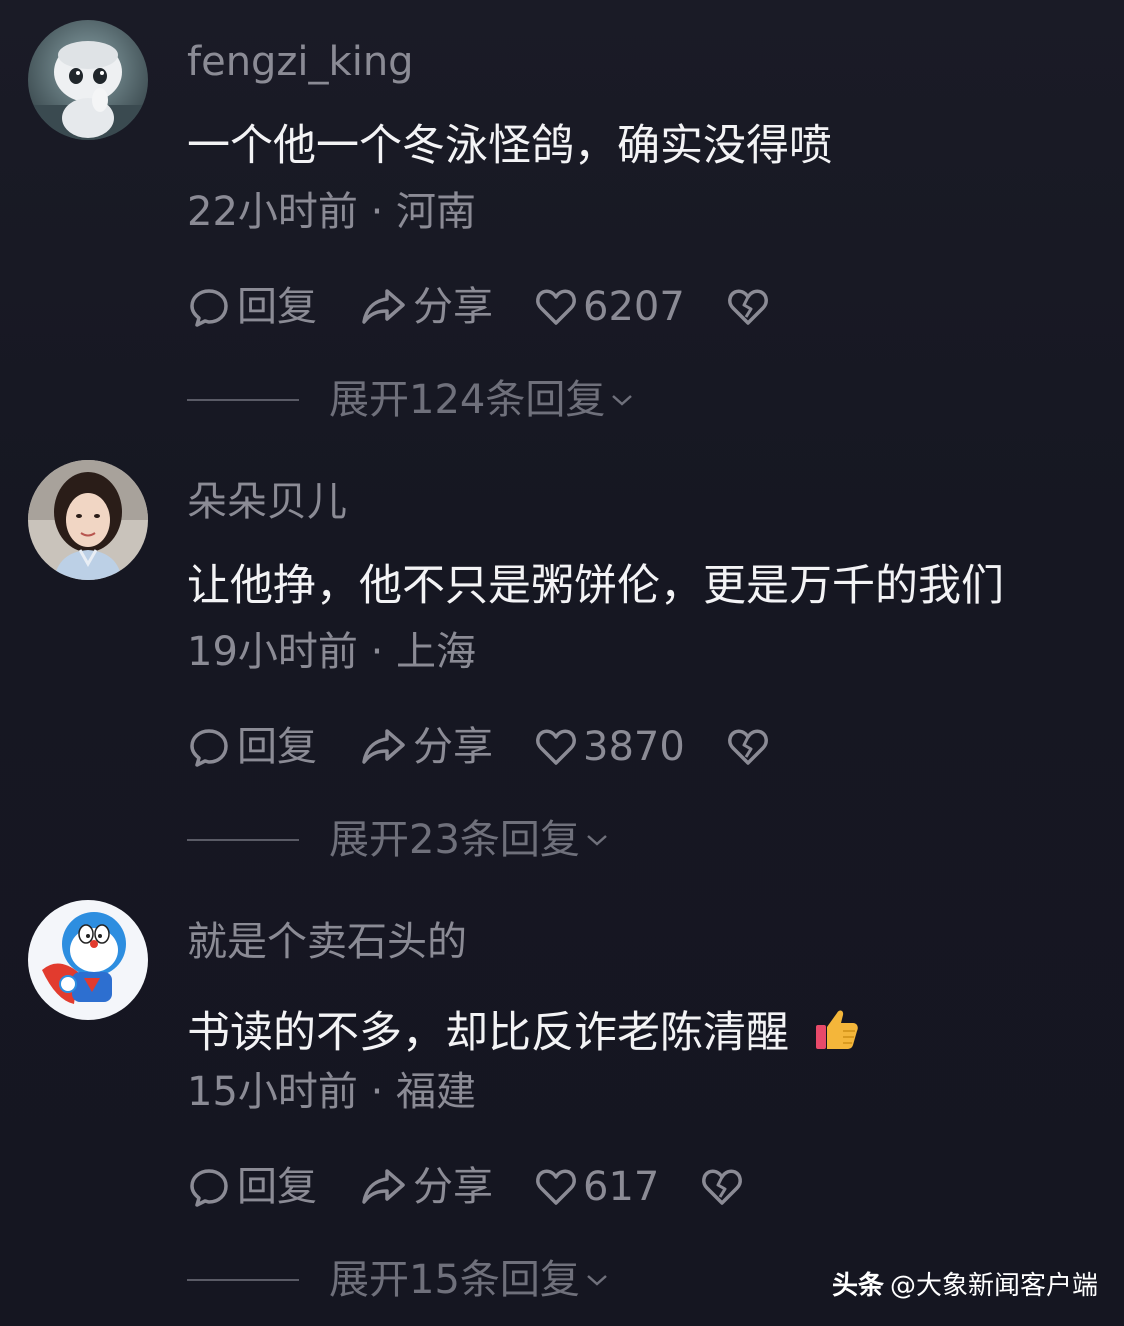  Describe the element at coordinates (267, 502) in the screenshot. I see `username: 朵朵贝儿` at that location.